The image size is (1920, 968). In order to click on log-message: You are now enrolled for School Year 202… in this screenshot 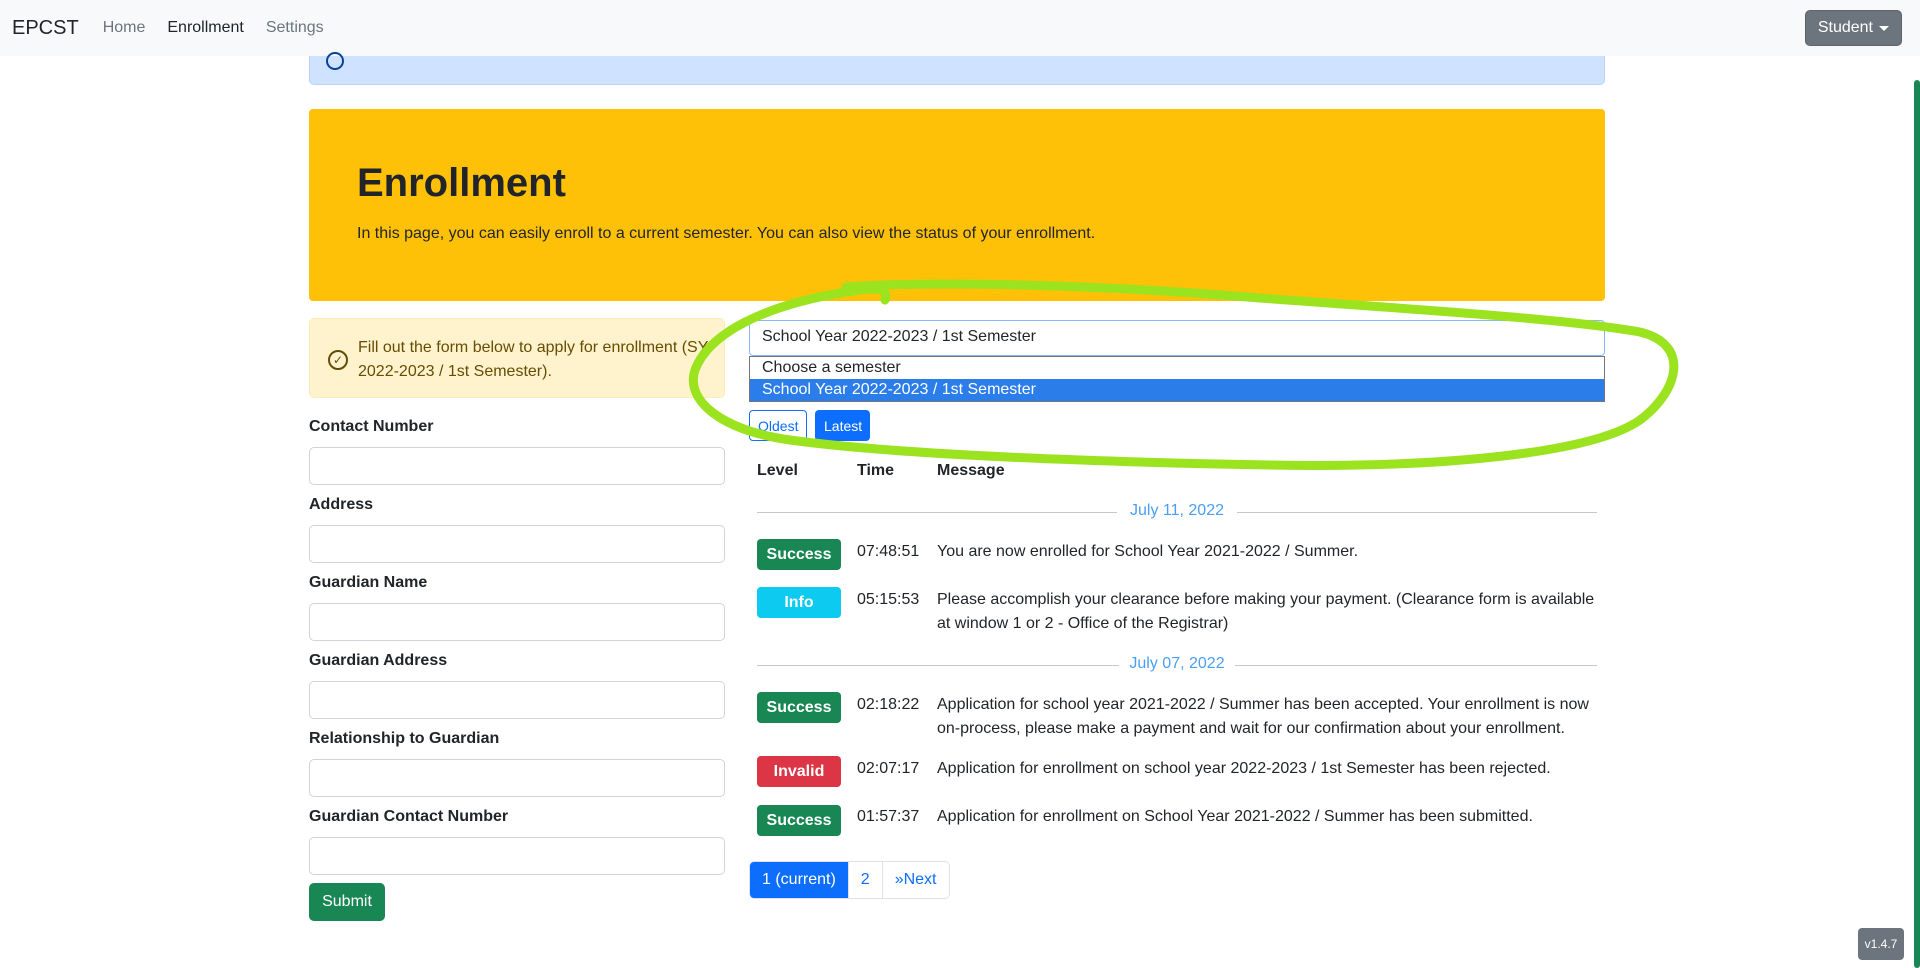, I will do `click(1148, 551)`.